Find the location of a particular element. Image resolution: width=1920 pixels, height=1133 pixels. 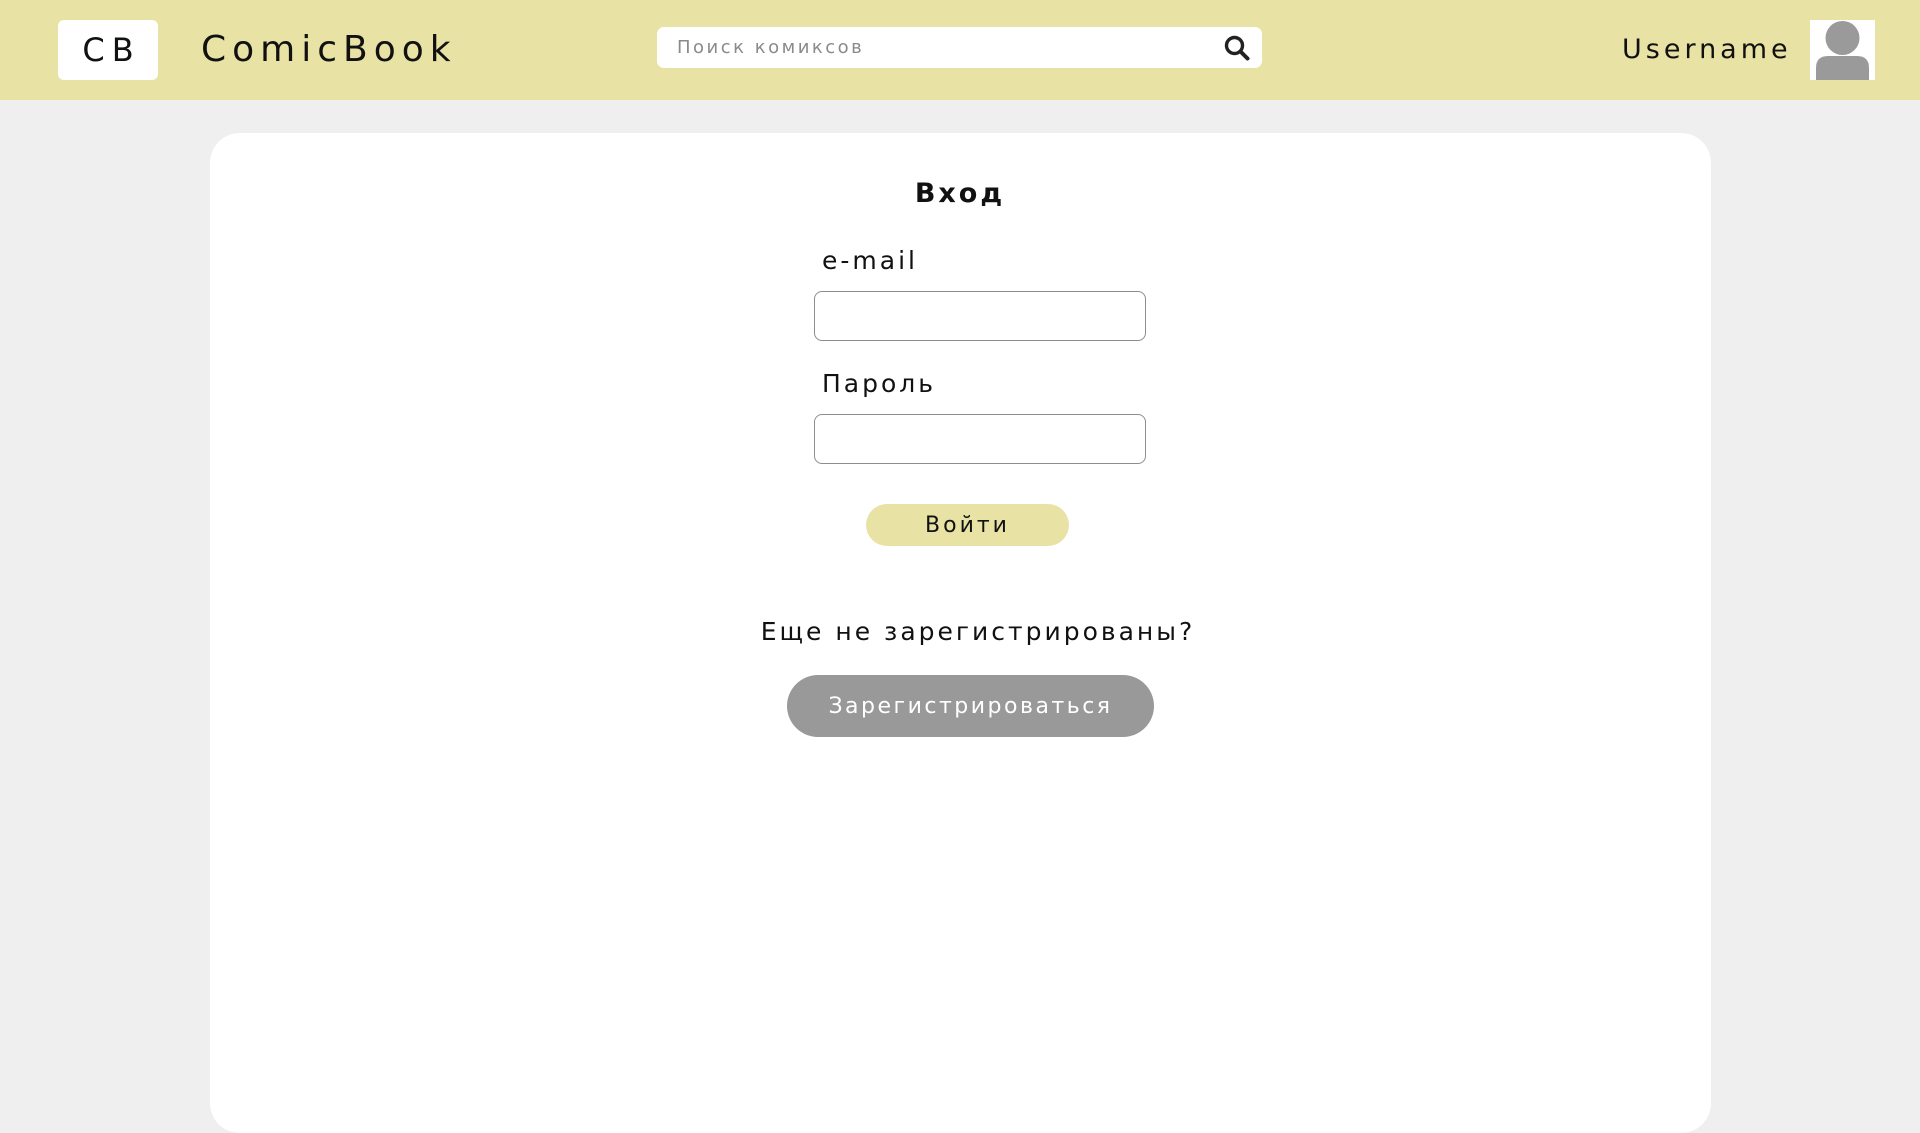

user-avatar-icon is located at coordinates (1842, 50).